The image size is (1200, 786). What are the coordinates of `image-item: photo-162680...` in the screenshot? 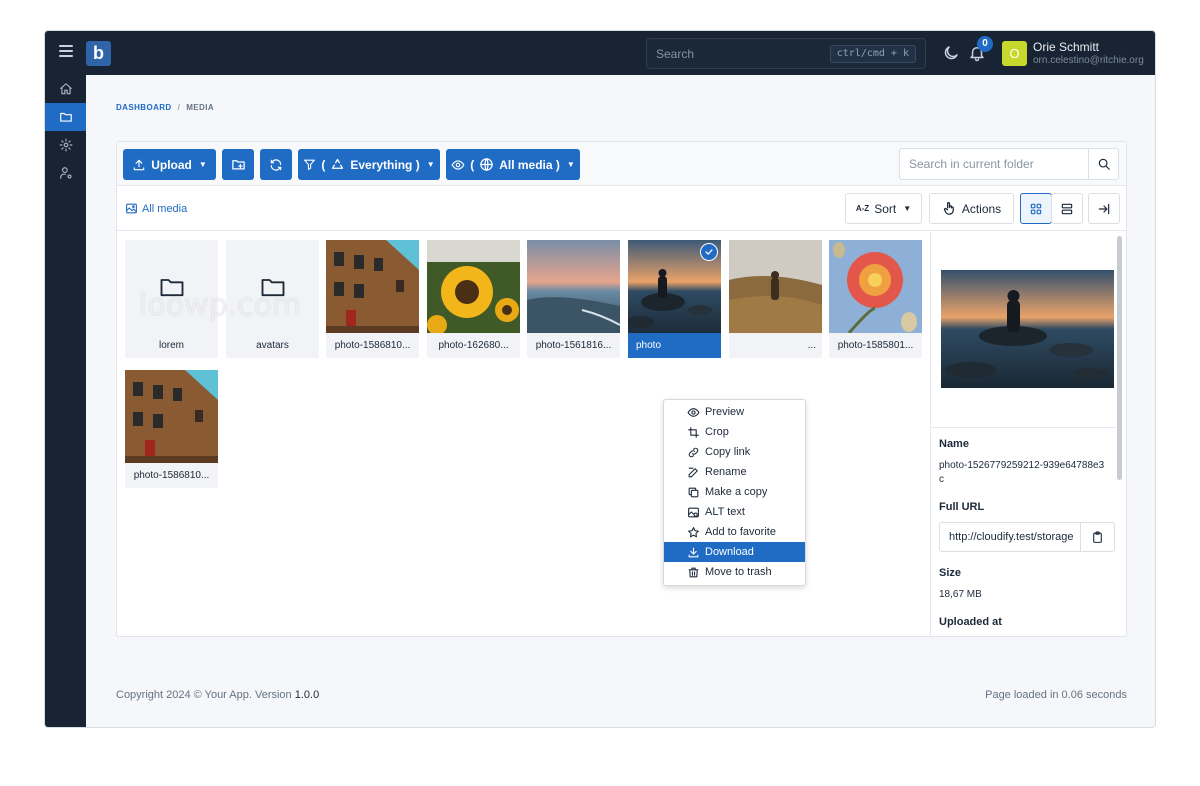 It's located at (473, 299).